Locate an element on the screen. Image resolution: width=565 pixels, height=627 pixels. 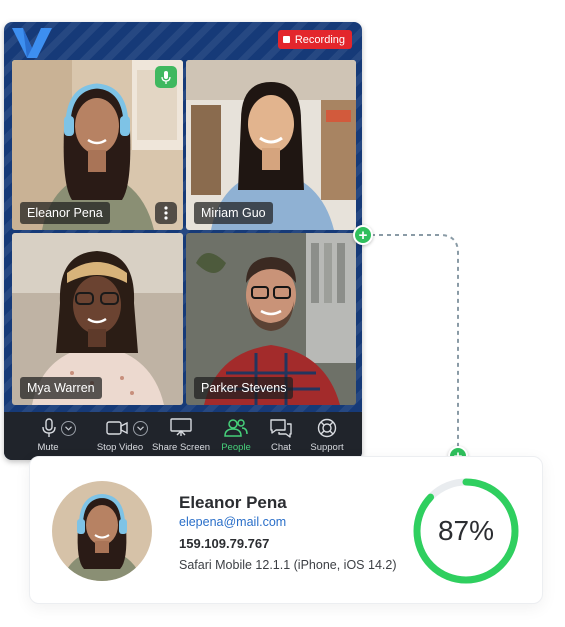
share-screen-icon is located at coordinates (181, 427).